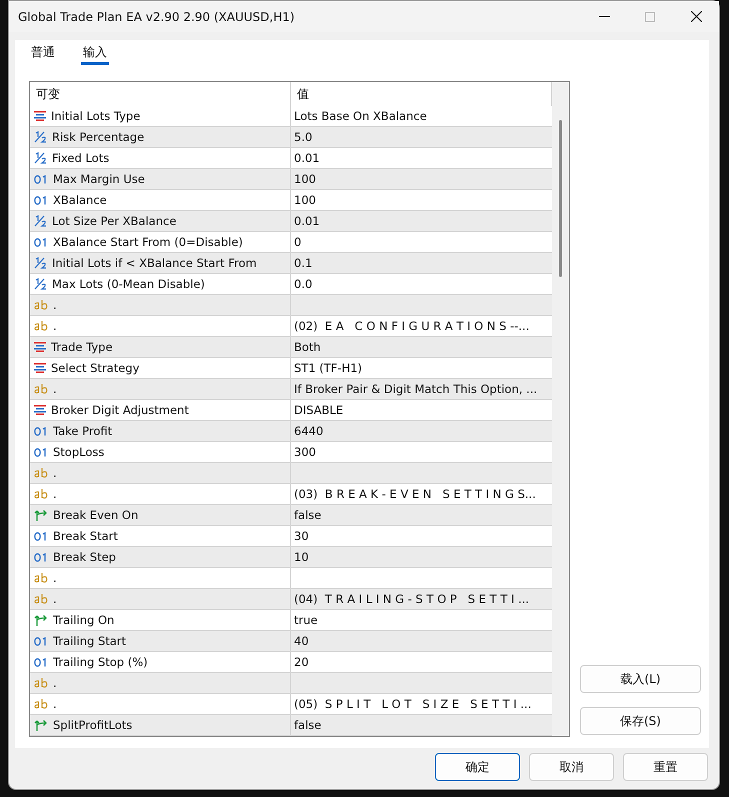 This screenshot has height=797, width=729. What do you see at coordinates (148, 242) in the screenshot?
I see `parameter-name: XBalance Start From (0=Disable)` at bounding box center [148, 242].